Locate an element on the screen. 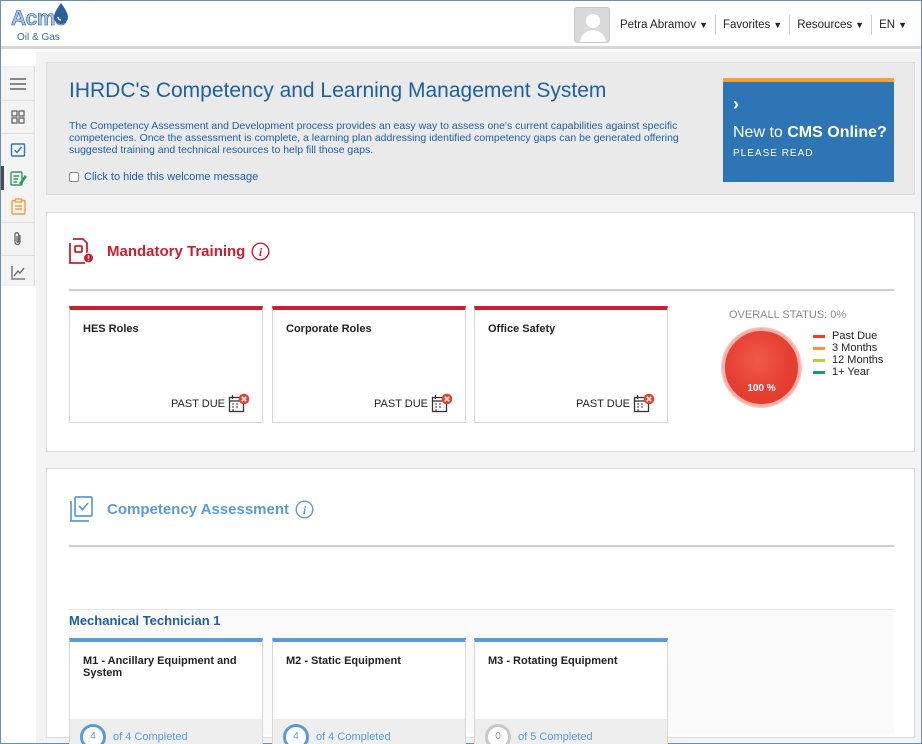  paperclip-icon is located at coordinates (17, 239).